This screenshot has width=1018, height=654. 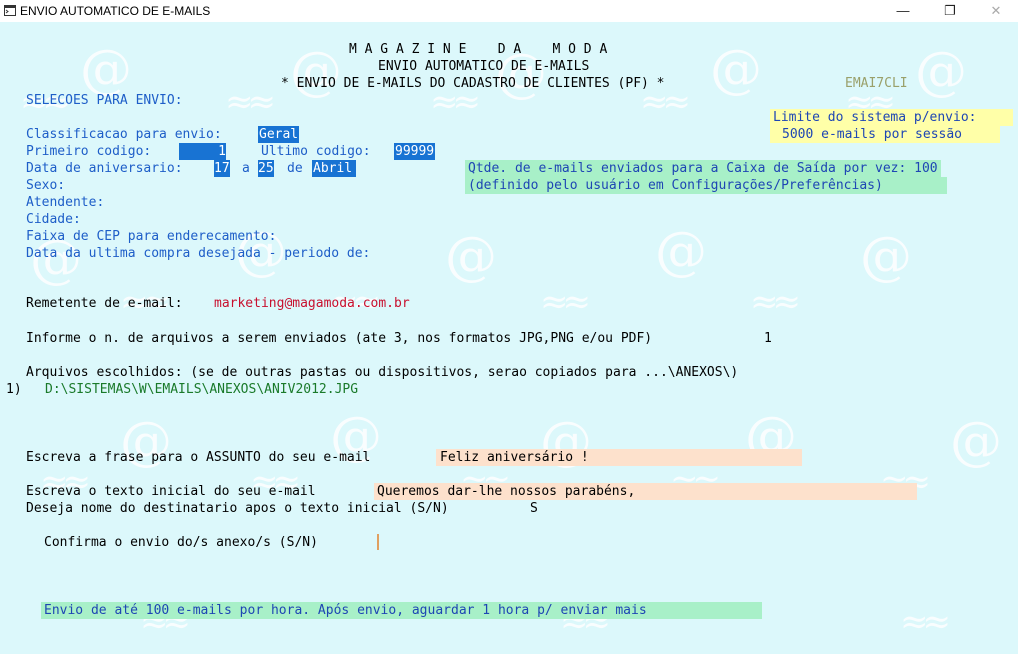 What do you see at coordinates (312, 303) in the screenshot?
I see `remetente-value: marketing@magamoda.com.br` at bounding box center [312, 303].